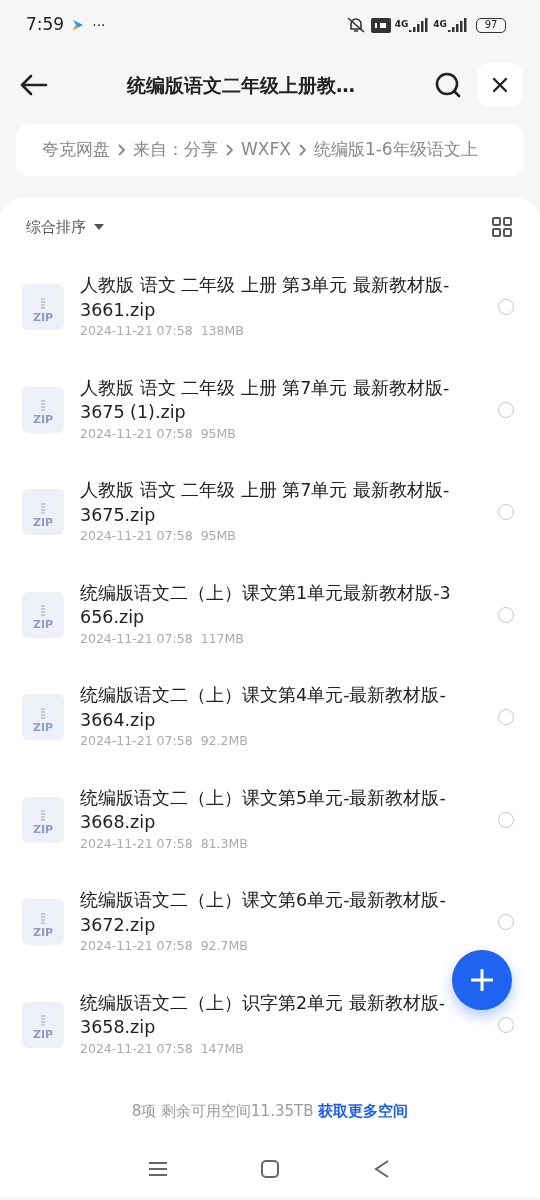 This screenshot has height=1200, width=540. I want to click on app-icon, so click(78, 25).